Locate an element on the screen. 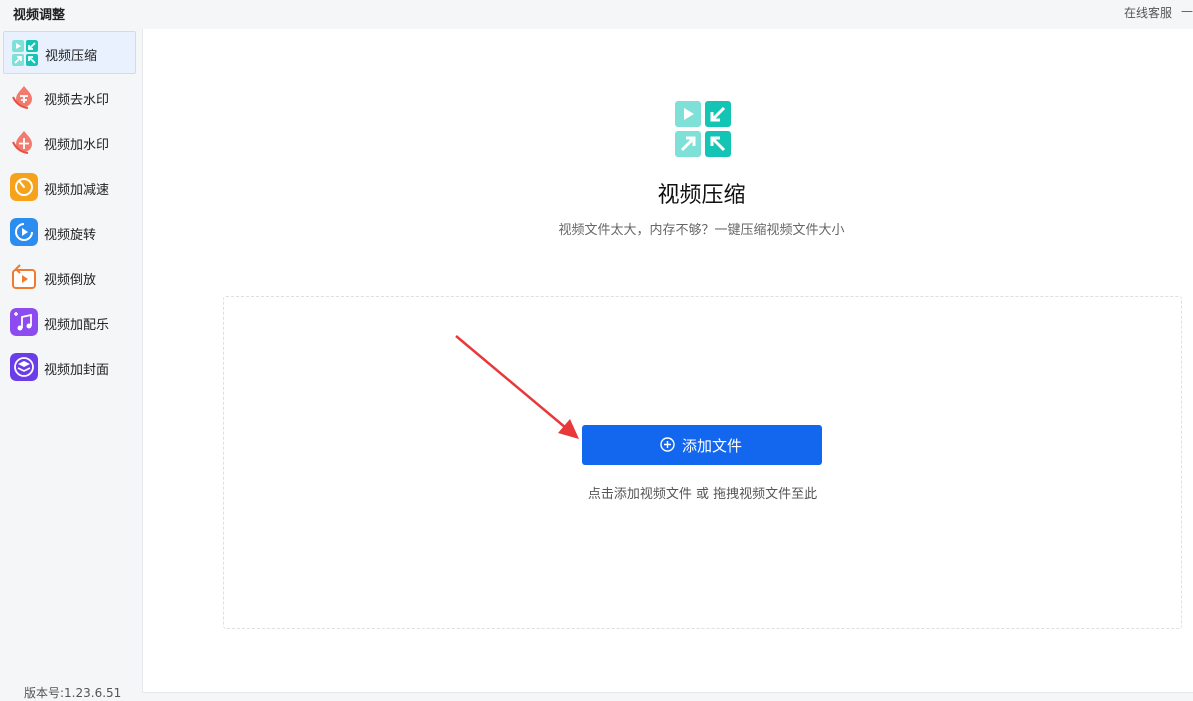 The height and width of the screenshot is (701, 1193). sidebar-item-label: 视频倒放 is located at coordinates (70, 280).